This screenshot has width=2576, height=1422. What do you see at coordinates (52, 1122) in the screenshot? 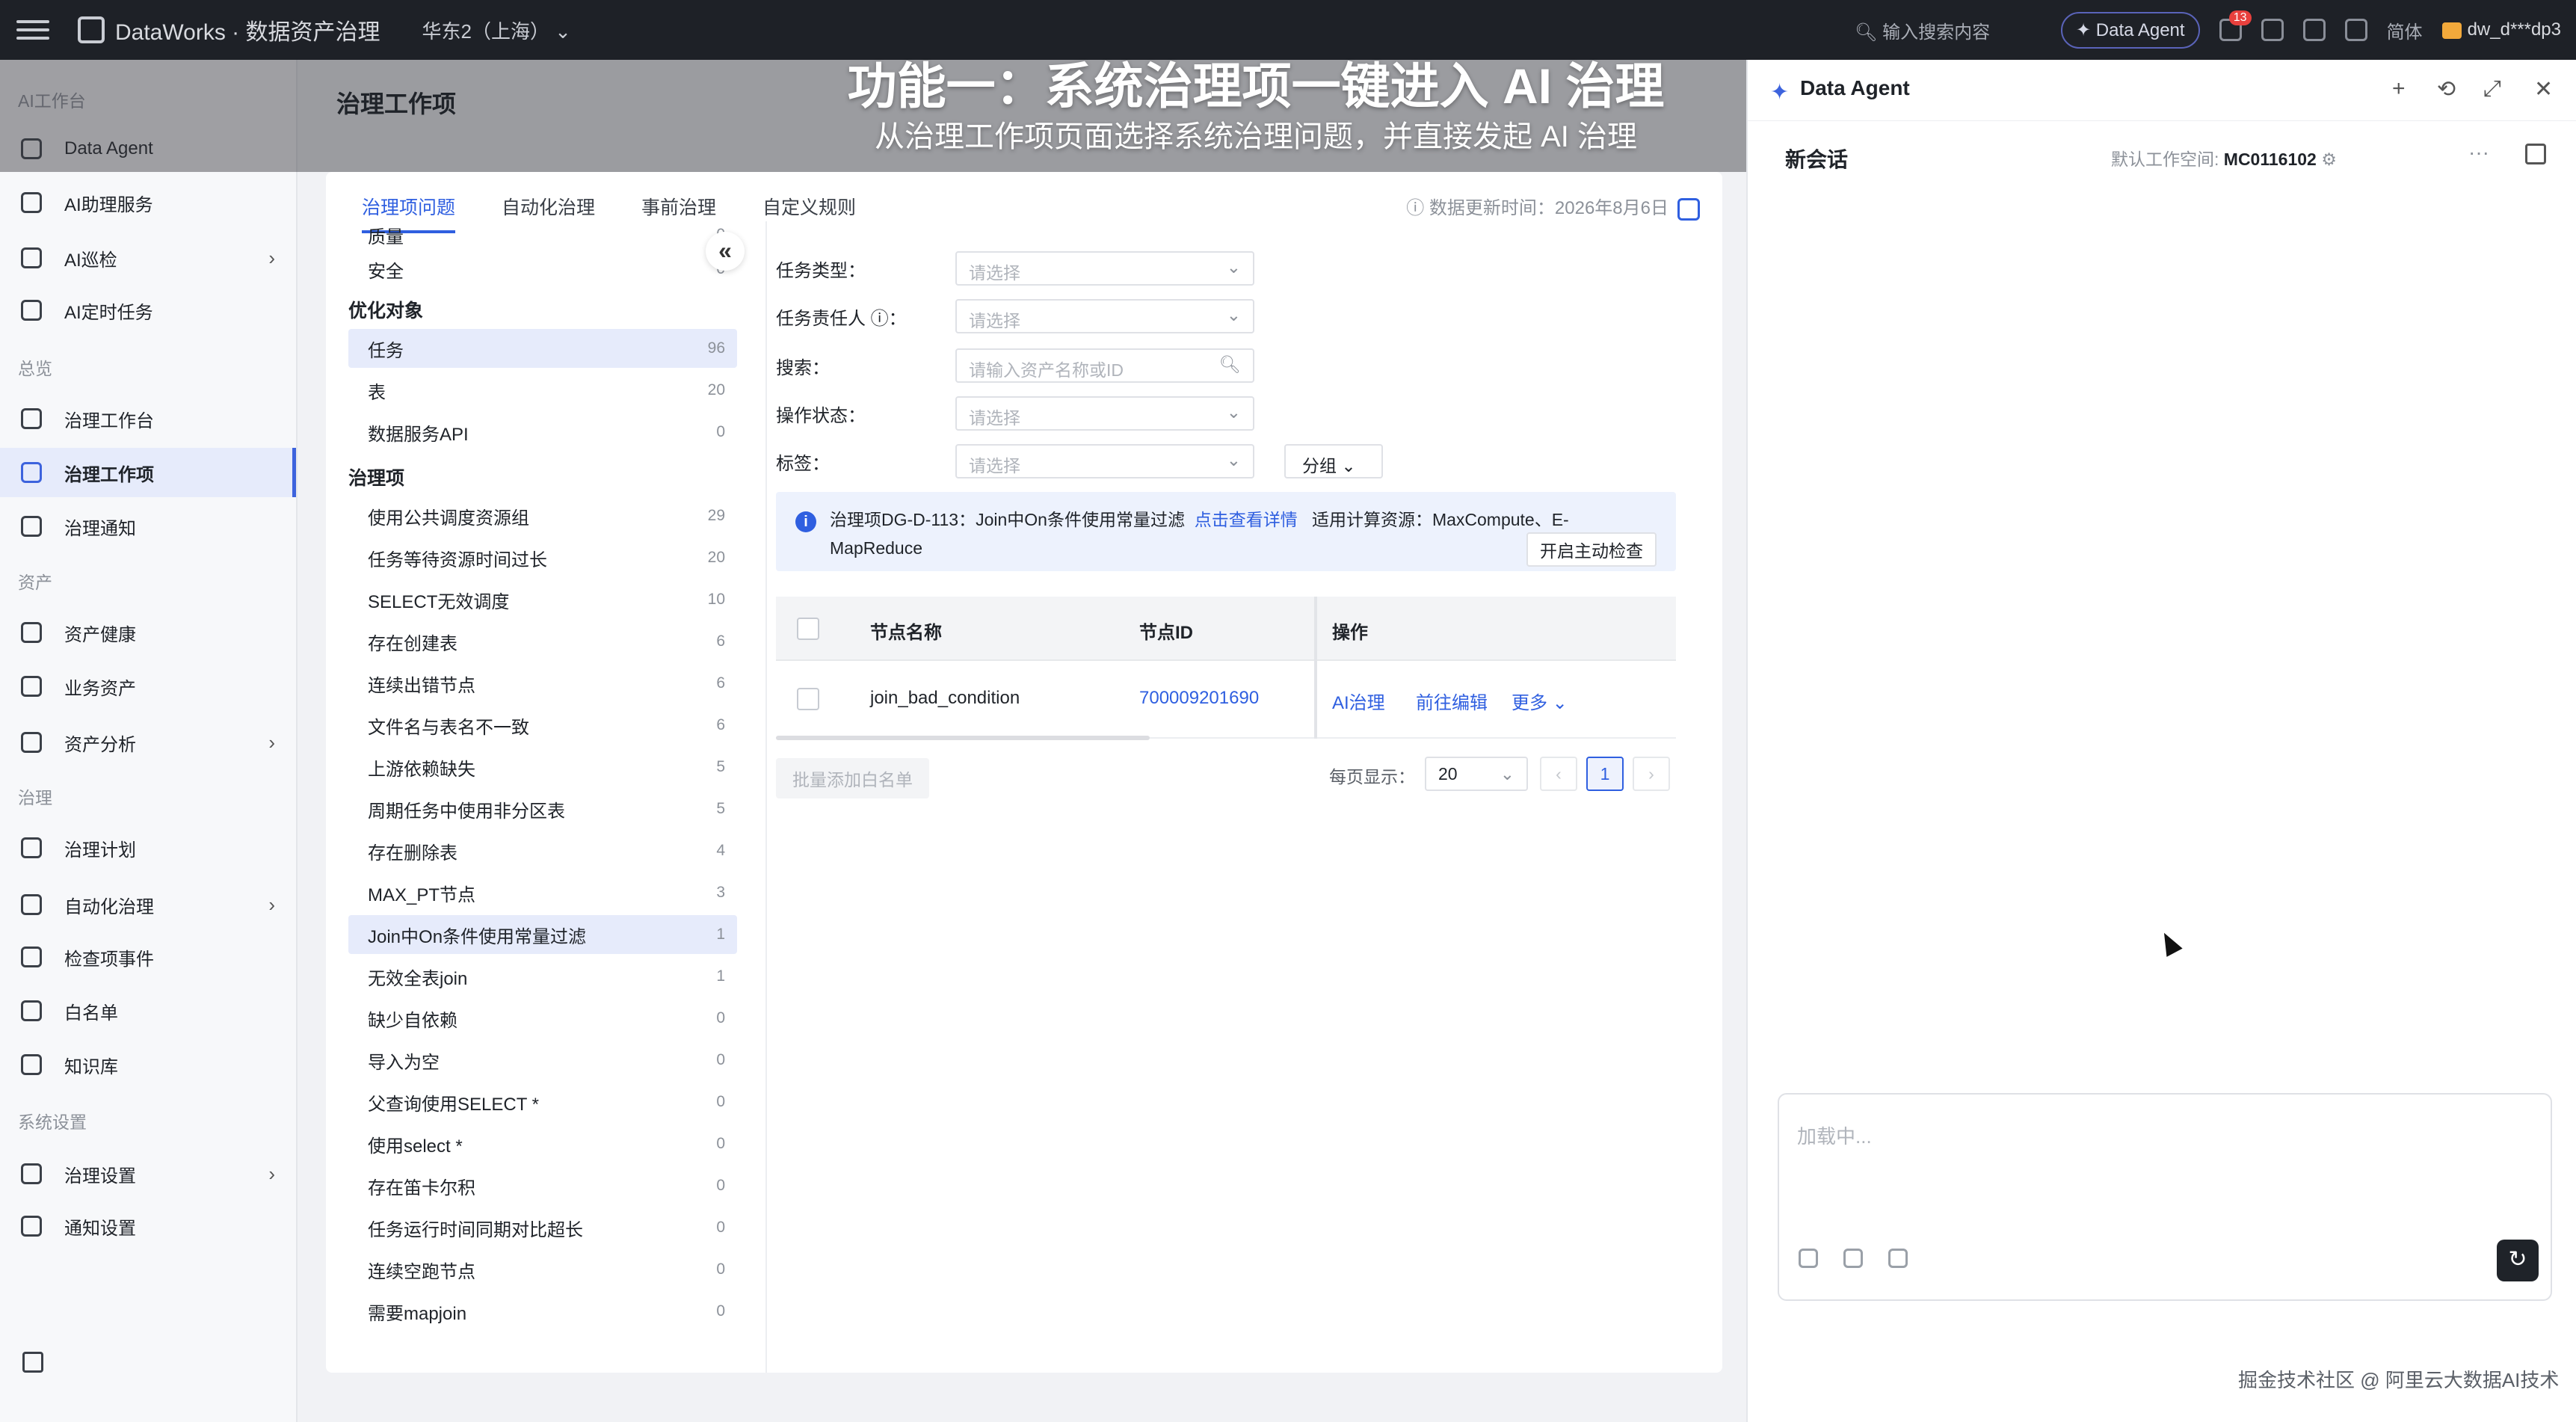
I see `sidebar-group-settings: 系统设置` at bounding box center [52, 1122].